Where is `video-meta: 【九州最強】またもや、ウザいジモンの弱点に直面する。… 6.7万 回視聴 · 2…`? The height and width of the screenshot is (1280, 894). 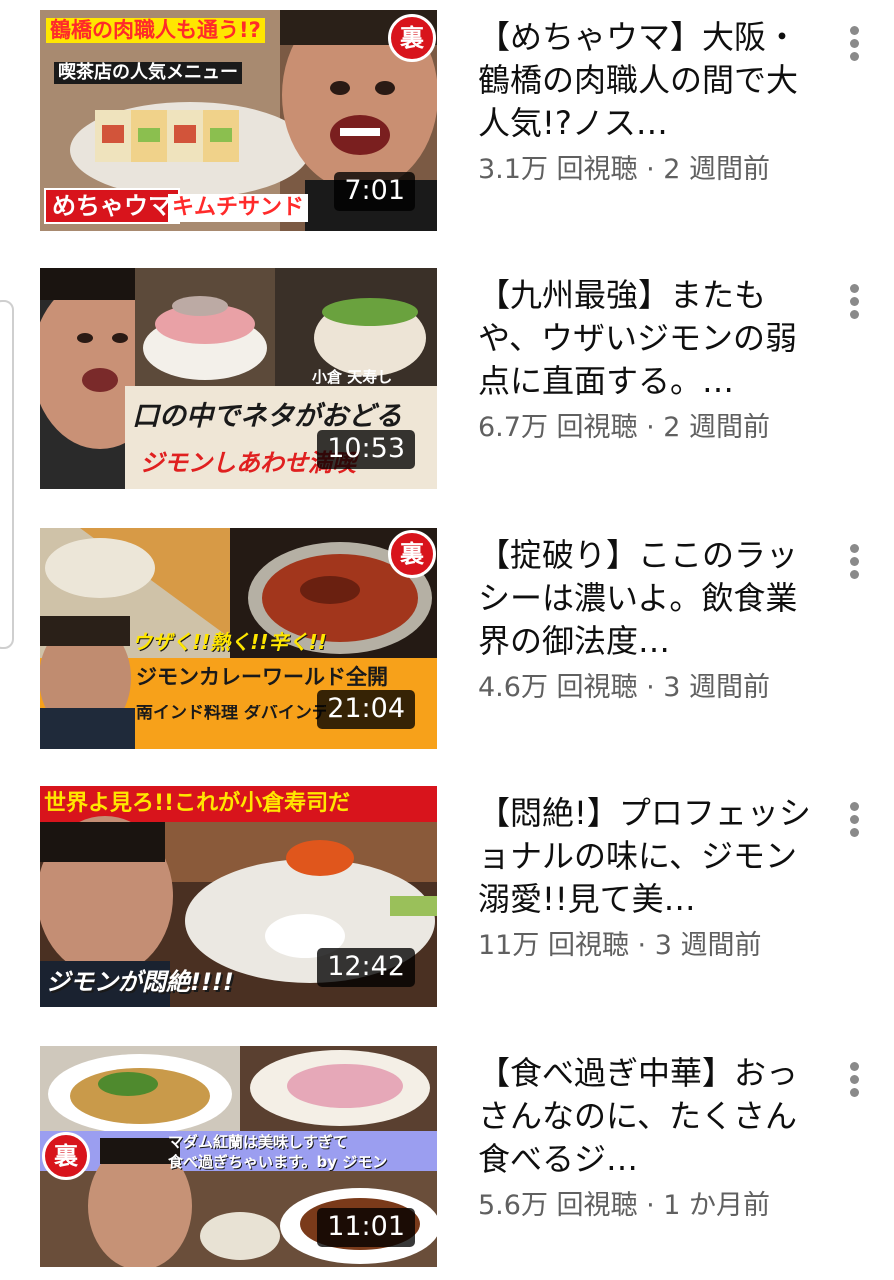 video-meta: 【九州最強】またもや、ウザいジモンの弱点に直面する。… 6.7万 回視聴 · 2… is located at coordinates (646, 359).